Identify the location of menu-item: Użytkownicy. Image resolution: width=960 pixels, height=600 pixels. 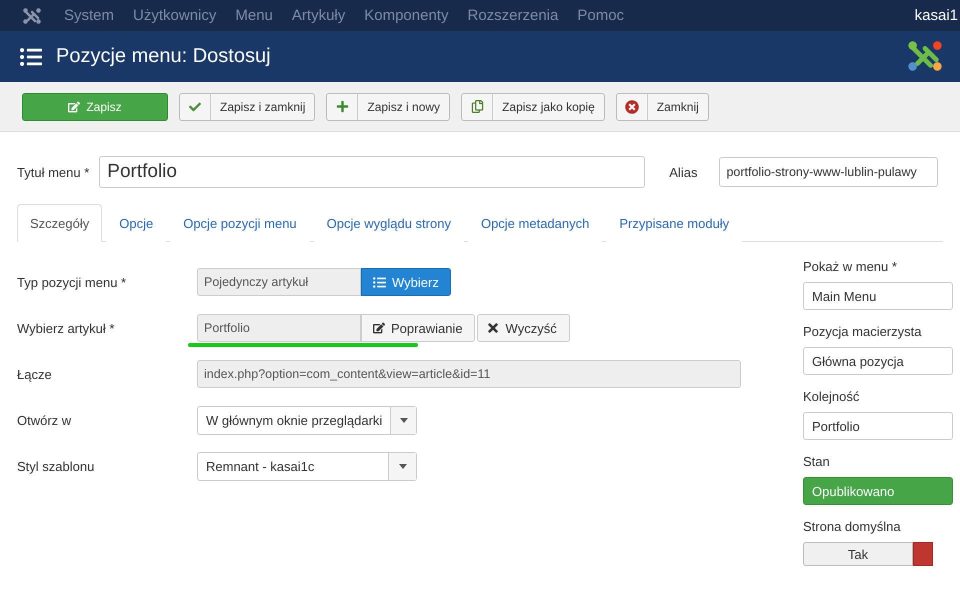
(174, 15).